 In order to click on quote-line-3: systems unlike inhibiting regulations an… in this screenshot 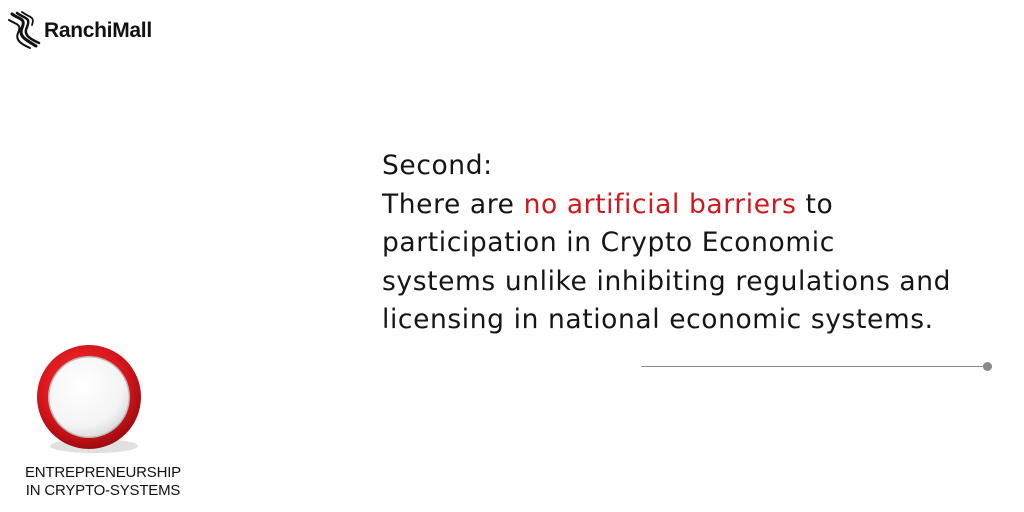, I will do `click(667, 281)`.